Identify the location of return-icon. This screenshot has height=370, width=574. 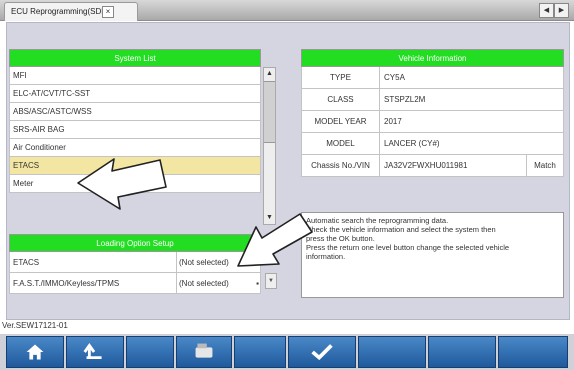
(92, 351).